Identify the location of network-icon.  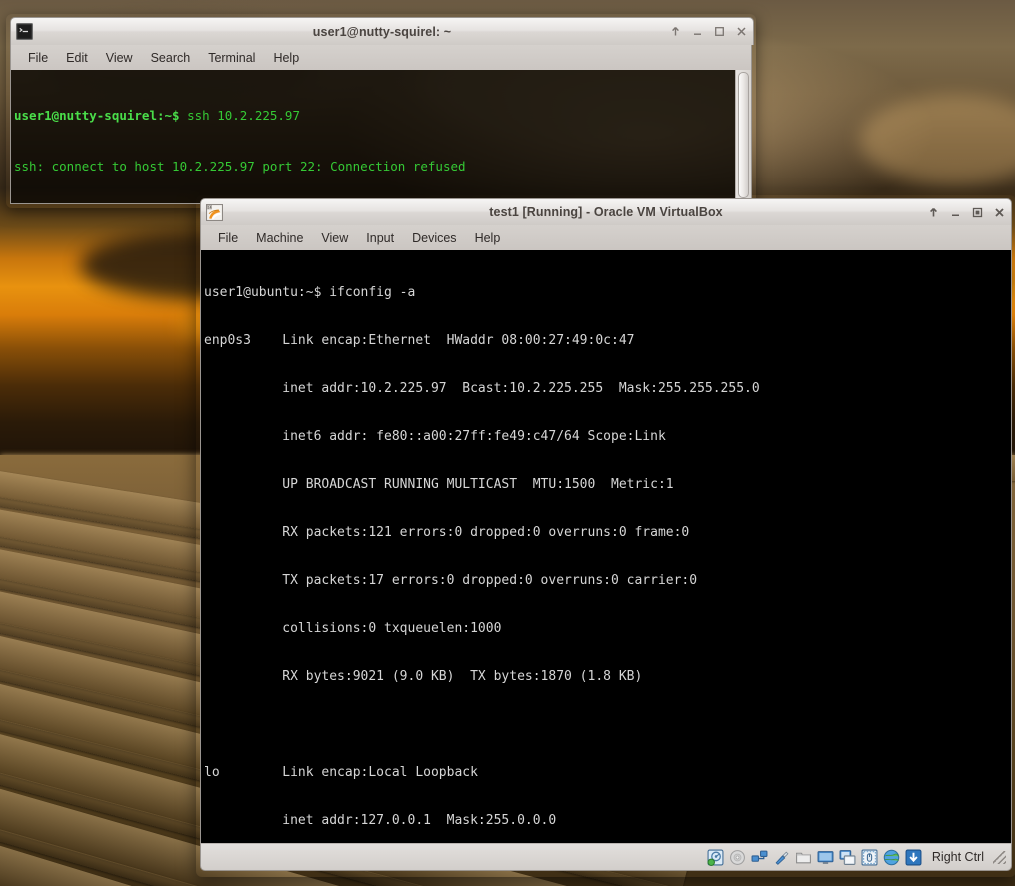
(759, 857).